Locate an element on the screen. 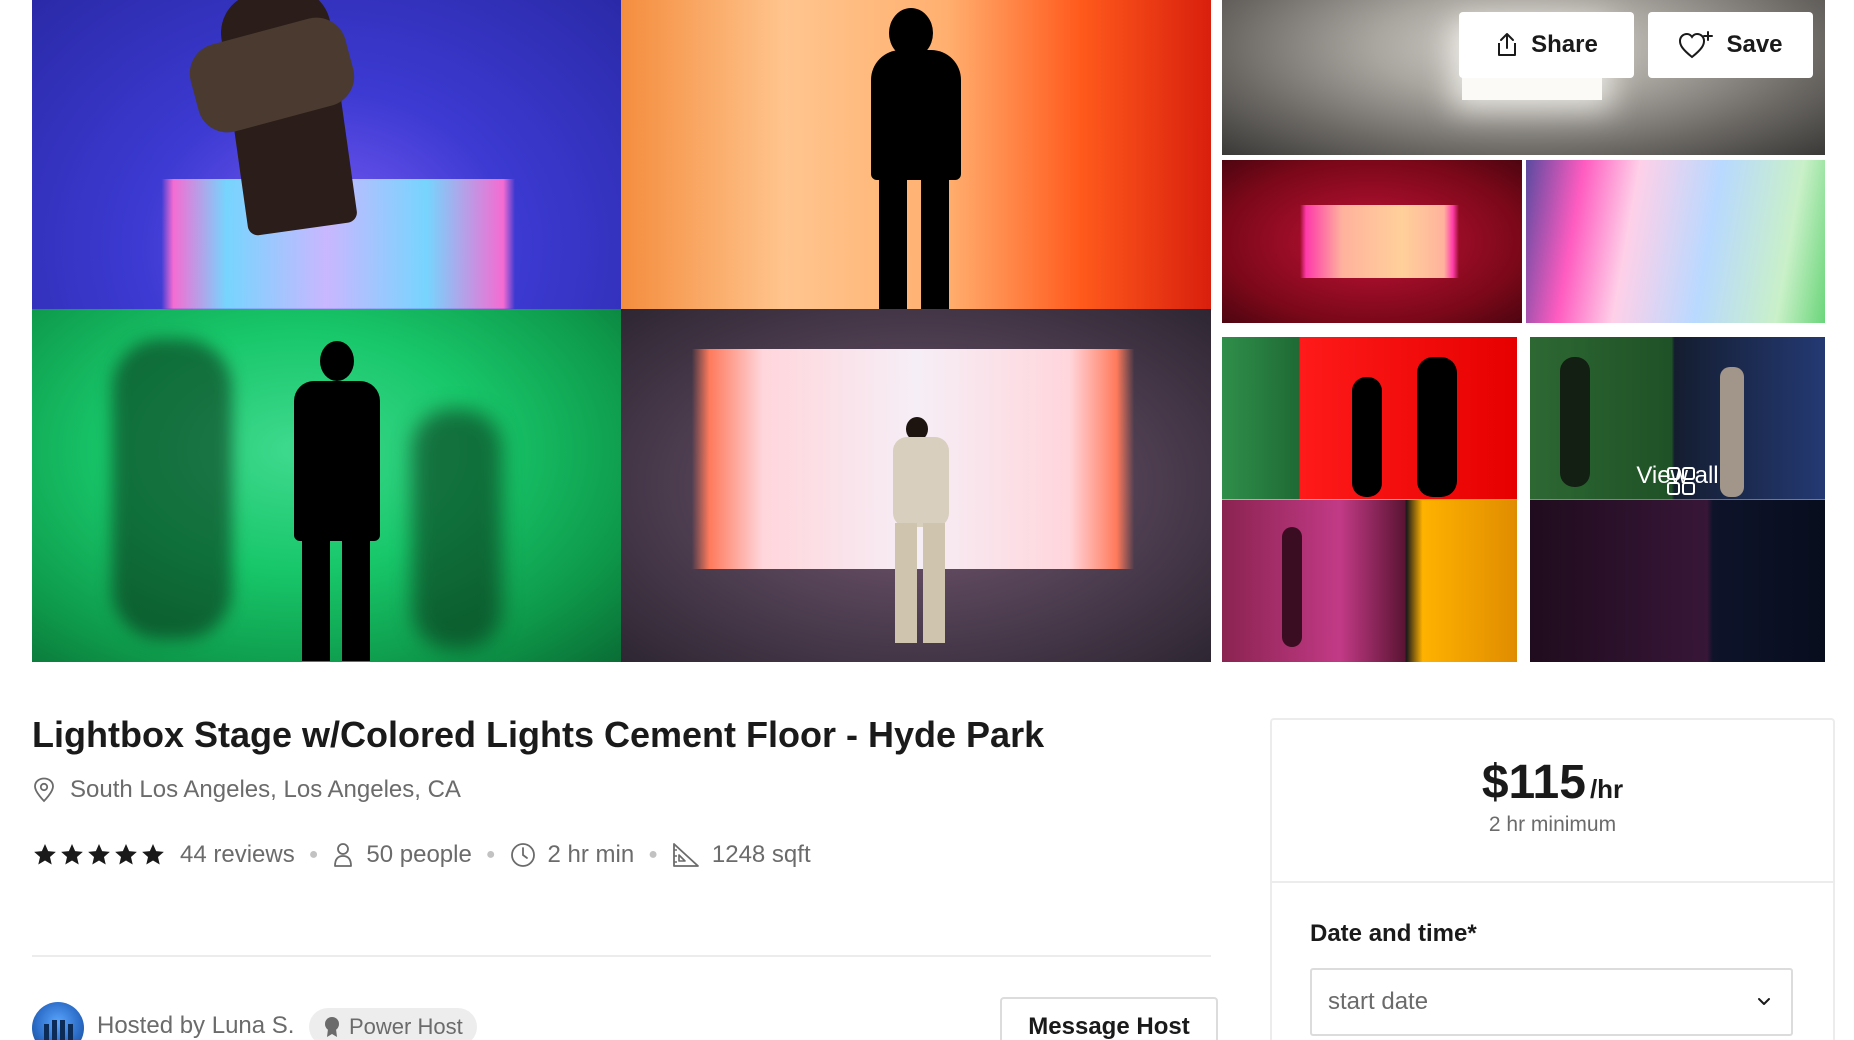 This screenshot has height=1040, width=1854. section-divider is located at coordinates (621, 956).